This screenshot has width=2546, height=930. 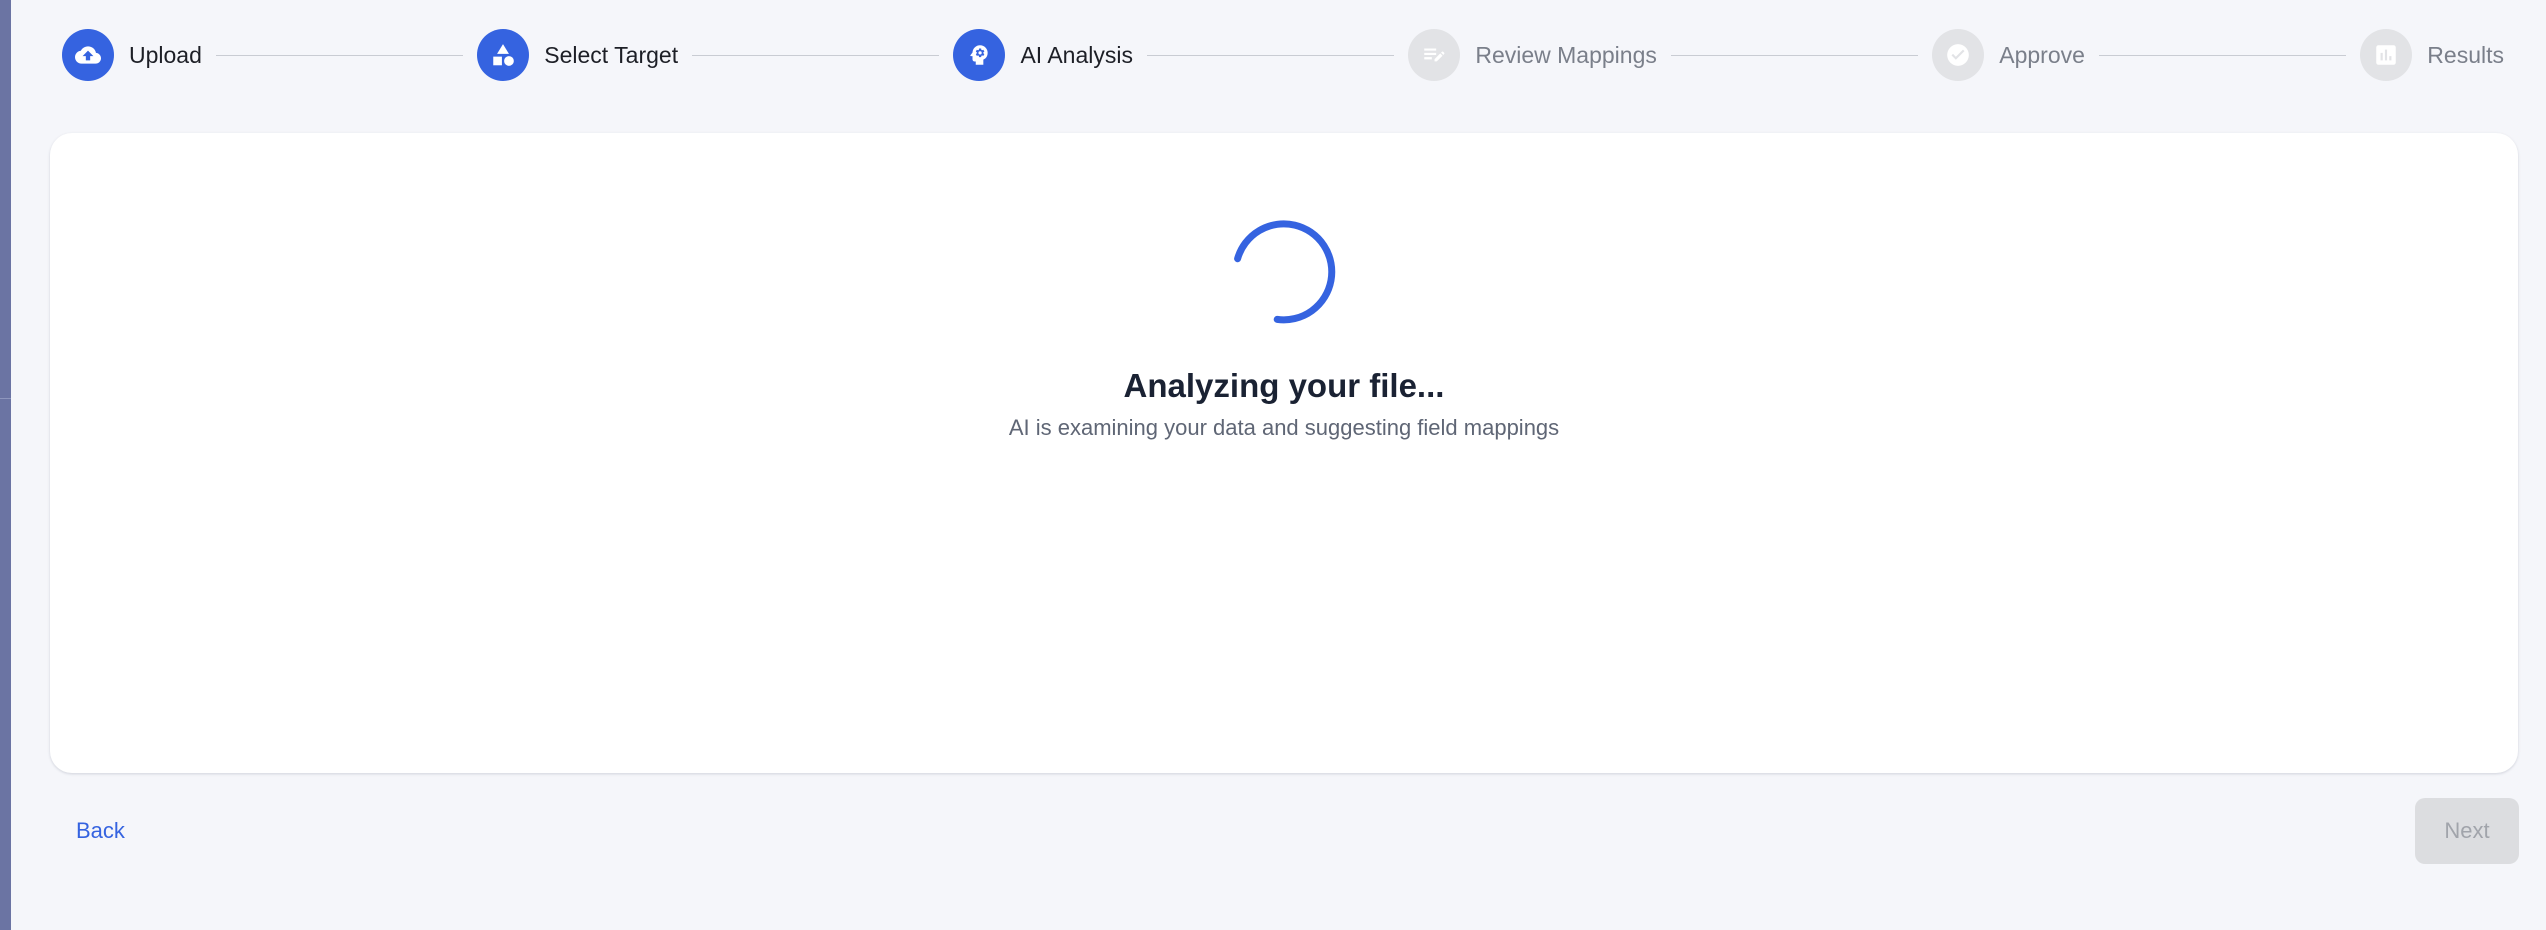 What do you see at coordinates (5, 465) in the screenshot?
I see `left-sidebar-edge` at bounding box center [5, 465].